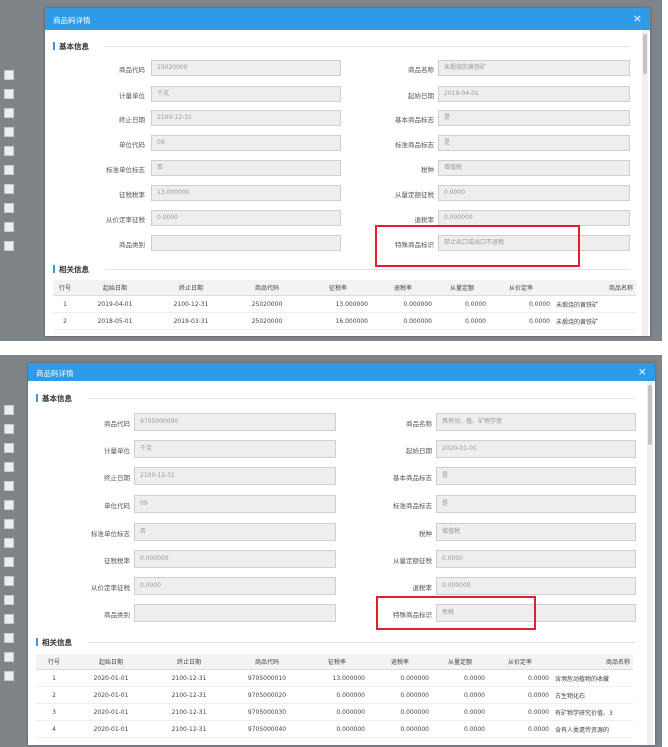 The height and width of the screenshot is (747, 668). Describe the element at coordinates (267, 729) in the screenshot. I see `cell: 9705000040` at that location.